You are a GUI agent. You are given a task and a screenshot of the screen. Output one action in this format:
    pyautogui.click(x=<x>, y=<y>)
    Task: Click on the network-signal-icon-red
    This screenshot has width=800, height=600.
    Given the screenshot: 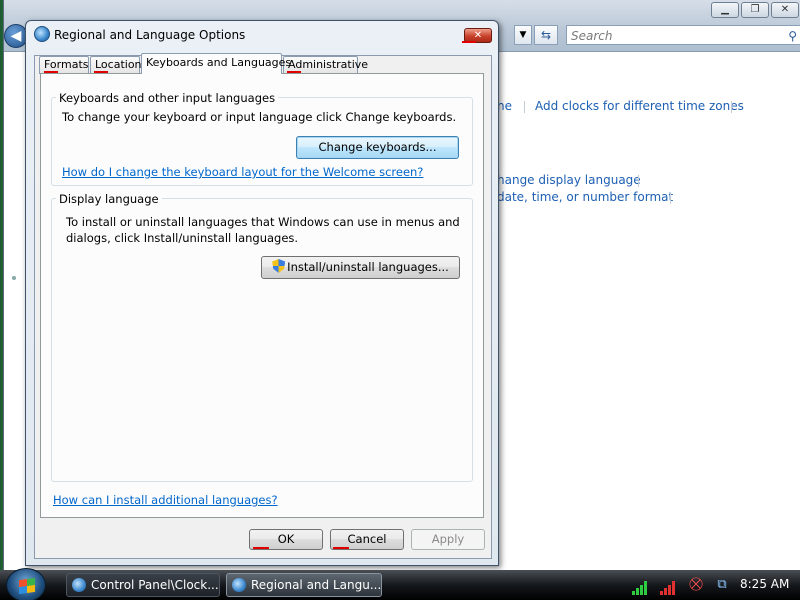 What is the action you would take?
    pyautogui.click(x=669, y=585)
    